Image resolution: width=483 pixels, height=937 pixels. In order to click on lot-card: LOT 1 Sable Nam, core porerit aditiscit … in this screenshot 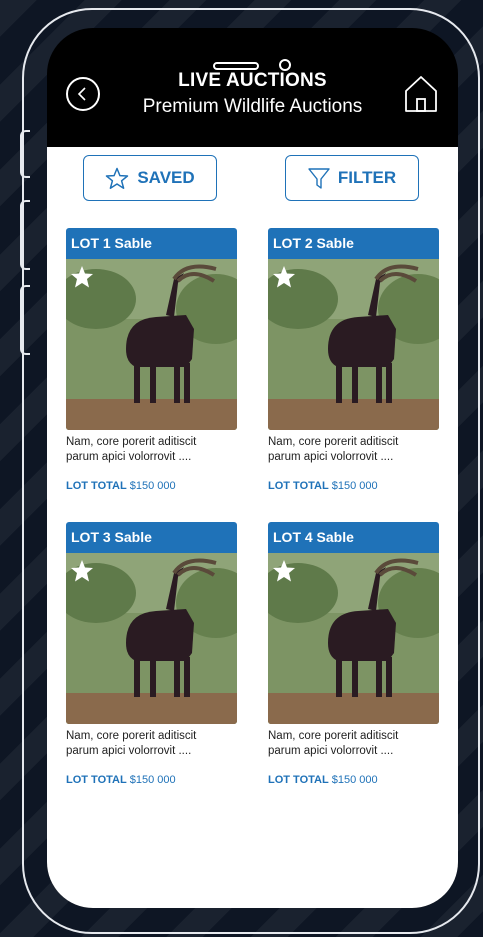, I will do `click(151, 360)`.